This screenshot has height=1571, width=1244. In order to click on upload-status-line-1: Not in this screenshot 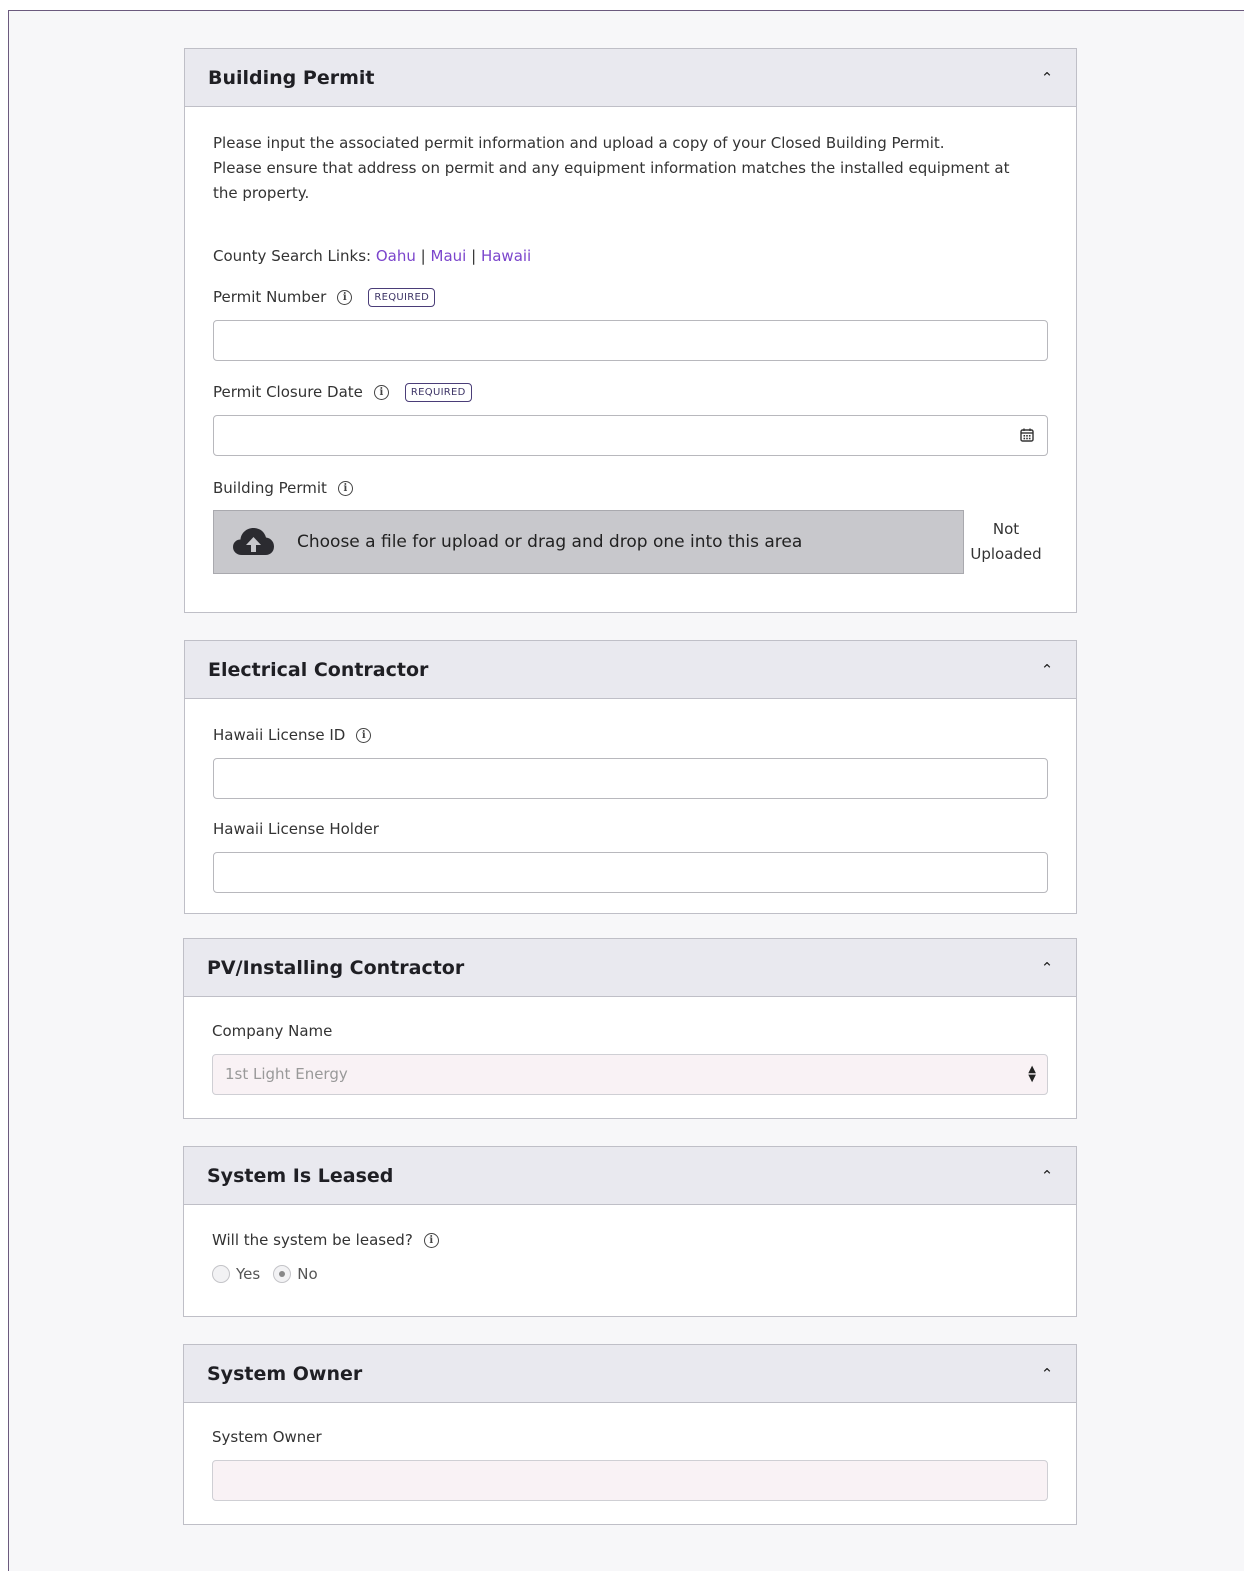, I will do `click(1006, 529)`.